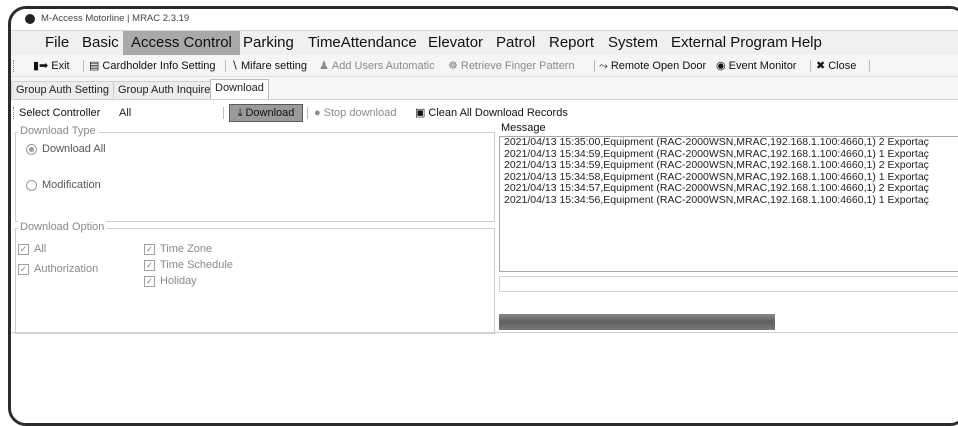  What do you see at coordinates (842, 66) in the screenshot?
I see `close-label: Close` at bounding box center [842, 66].